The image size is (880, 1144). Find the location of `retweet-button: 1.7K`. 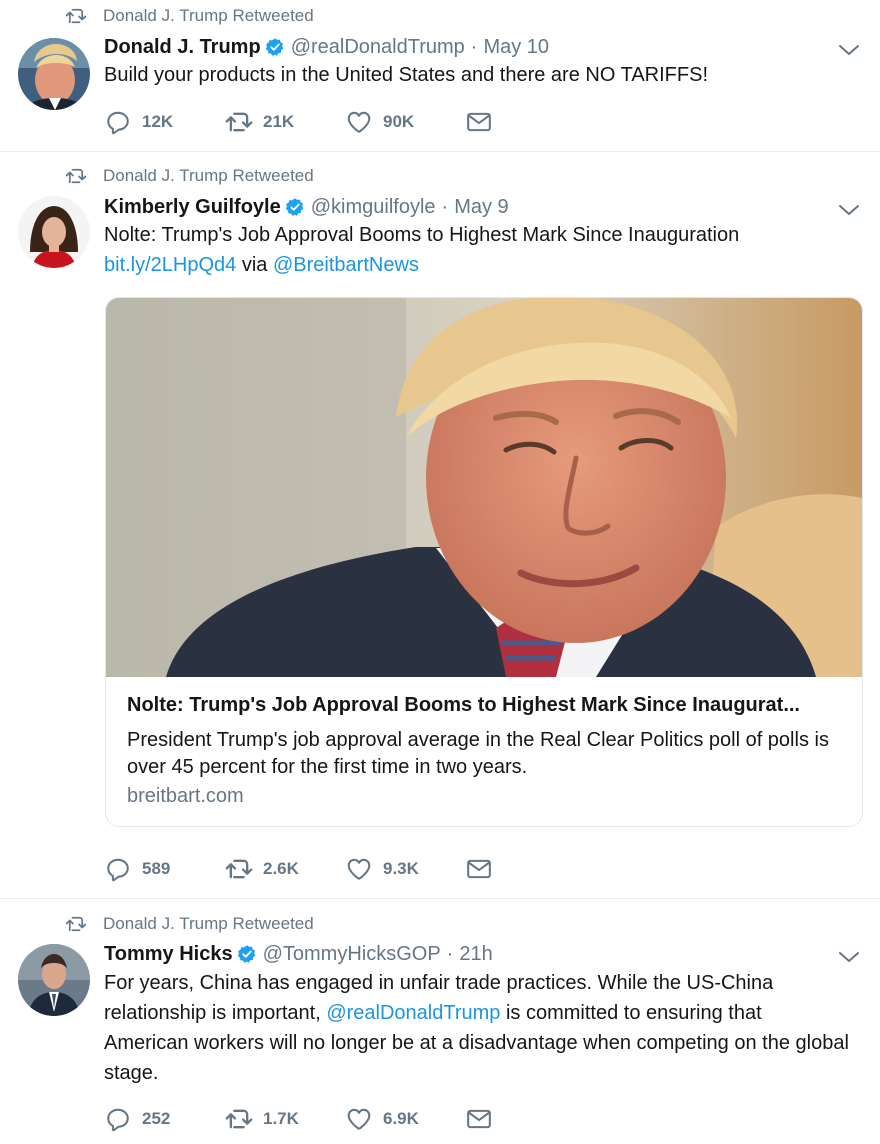

retweet-button: 1.7K is located at coordinates (285, 1119).